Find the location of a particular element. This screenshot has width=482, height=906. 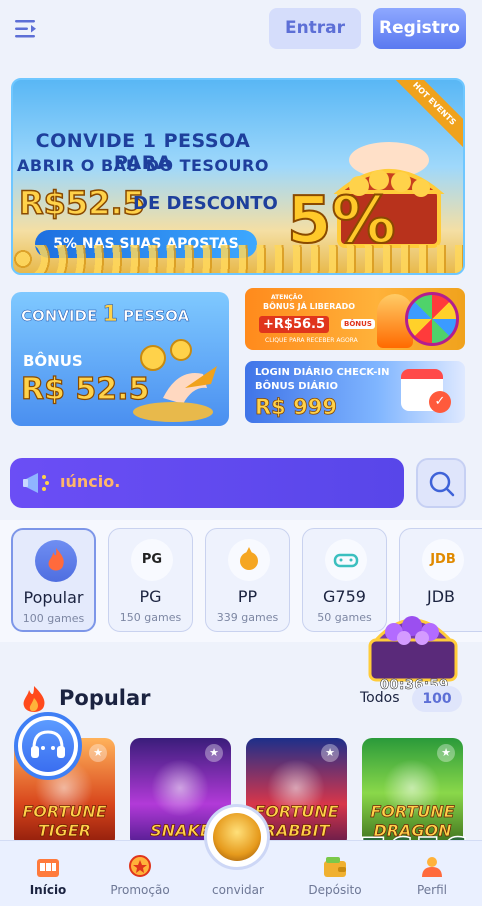

coins-decoration is located at coordinates (238, 259).